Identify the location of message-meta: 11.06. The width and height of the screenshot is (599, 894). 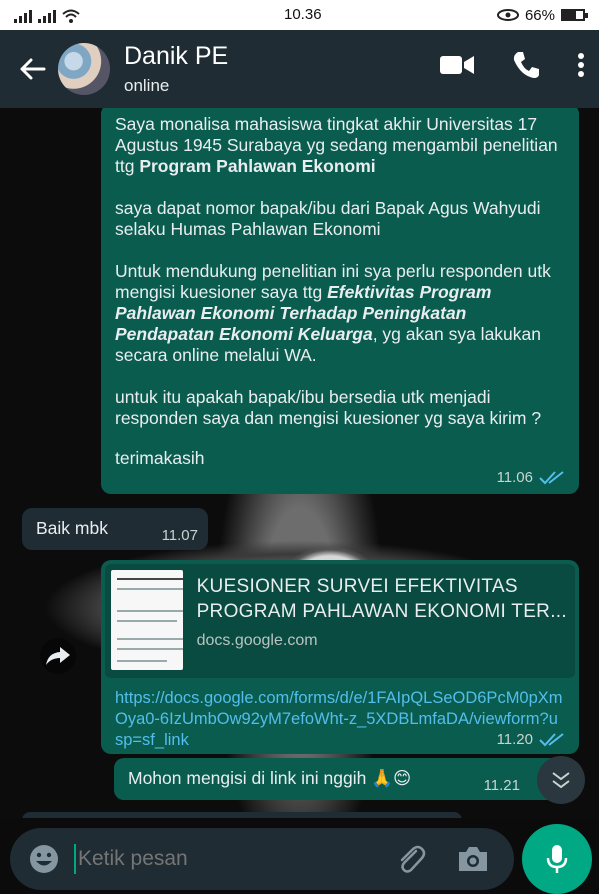
(531, 477).